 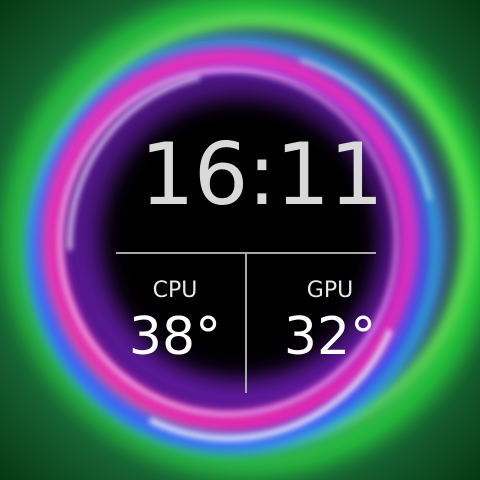 I want to click on gpu-stat: GPU 32°, so click(x=330, y=322).